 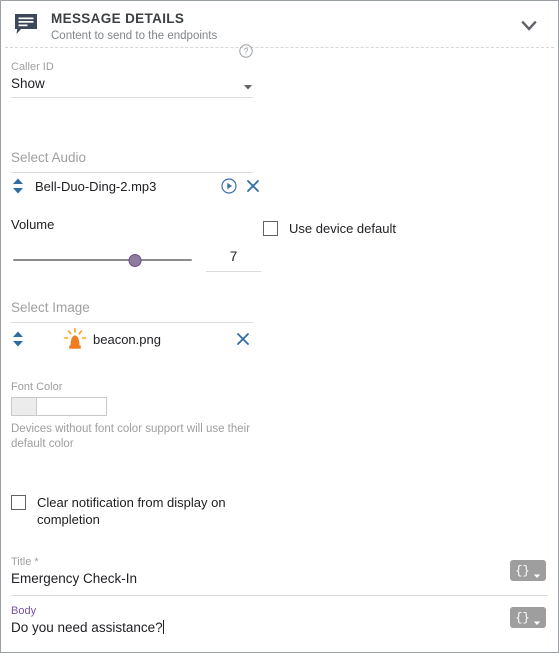 I want to click on use-device-default-checkbox-row: Use device default, so click(x=363, y=228).